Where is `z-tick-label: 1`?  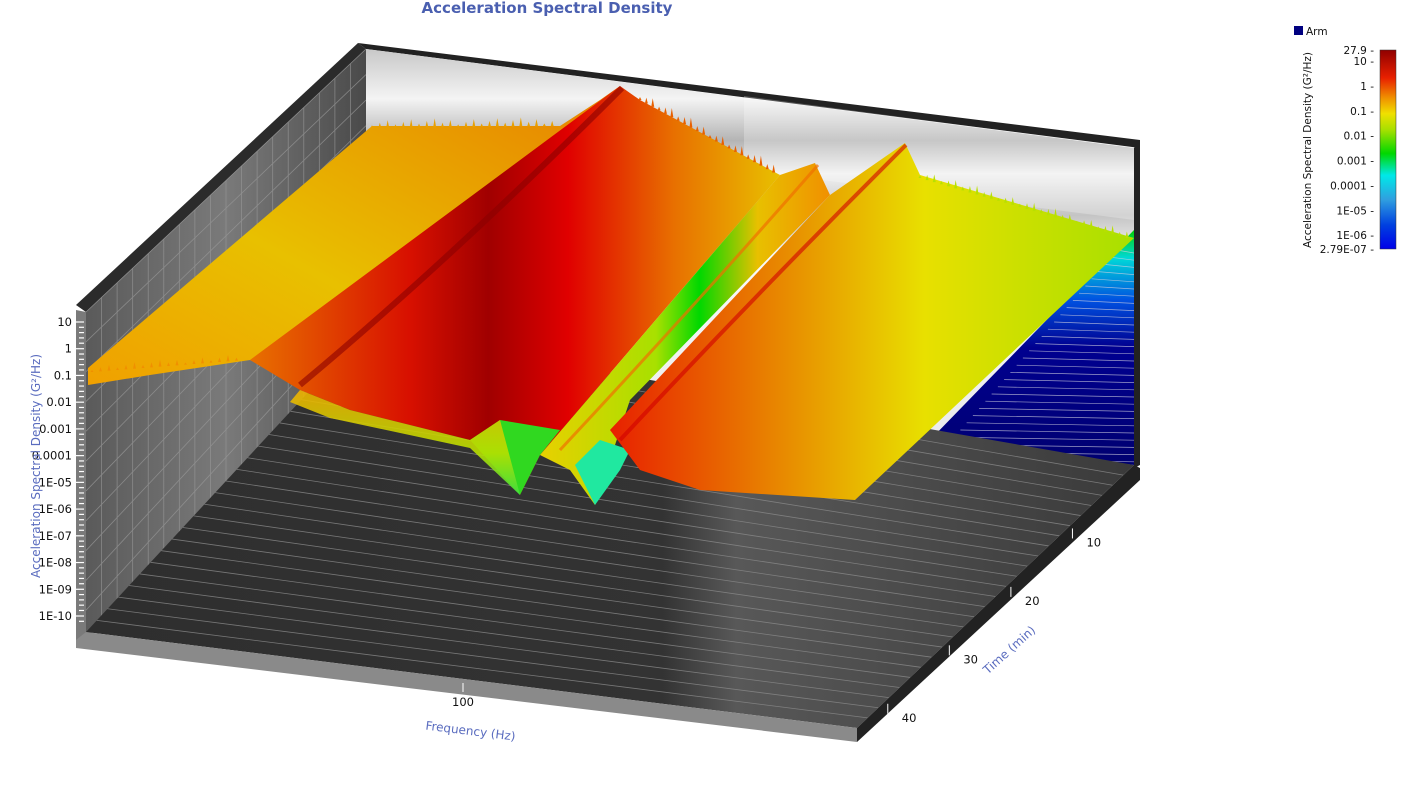
z-tick-label: 1 is located at coordinates (68, 349).